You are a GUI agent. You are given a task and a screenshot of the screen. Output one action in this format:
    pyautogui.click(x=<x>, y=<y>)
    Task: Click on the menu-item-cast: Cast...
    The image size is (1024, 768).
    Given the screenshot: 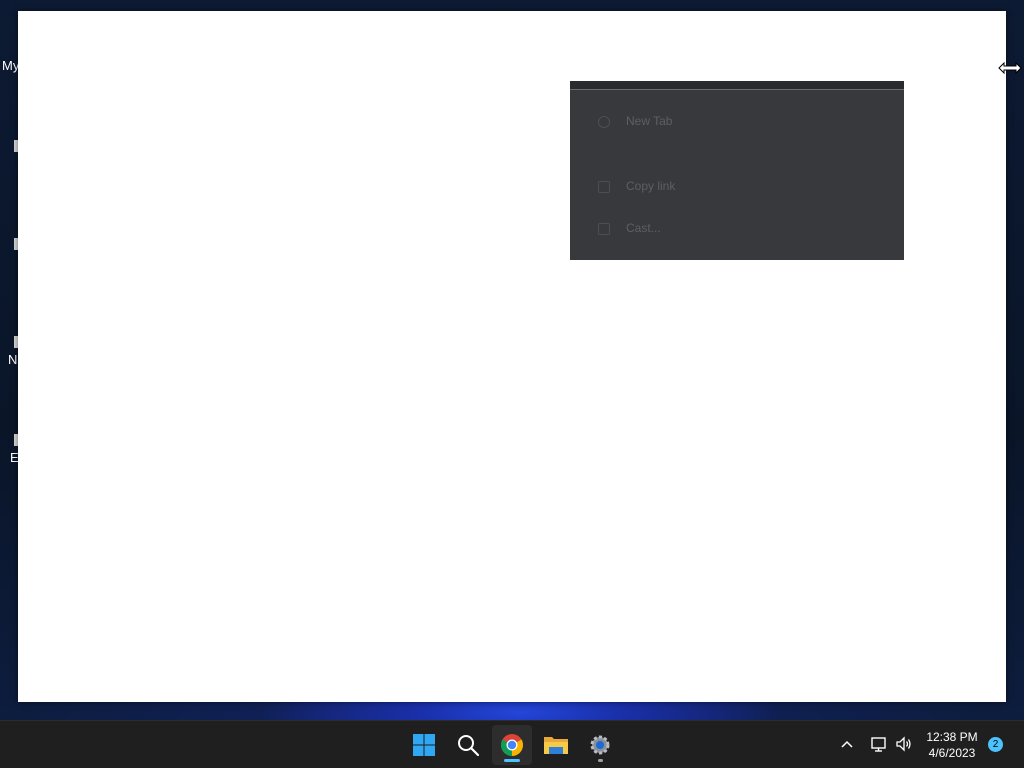 What is the action you would take?
    pyautogui.click(x=629, y=228)
    